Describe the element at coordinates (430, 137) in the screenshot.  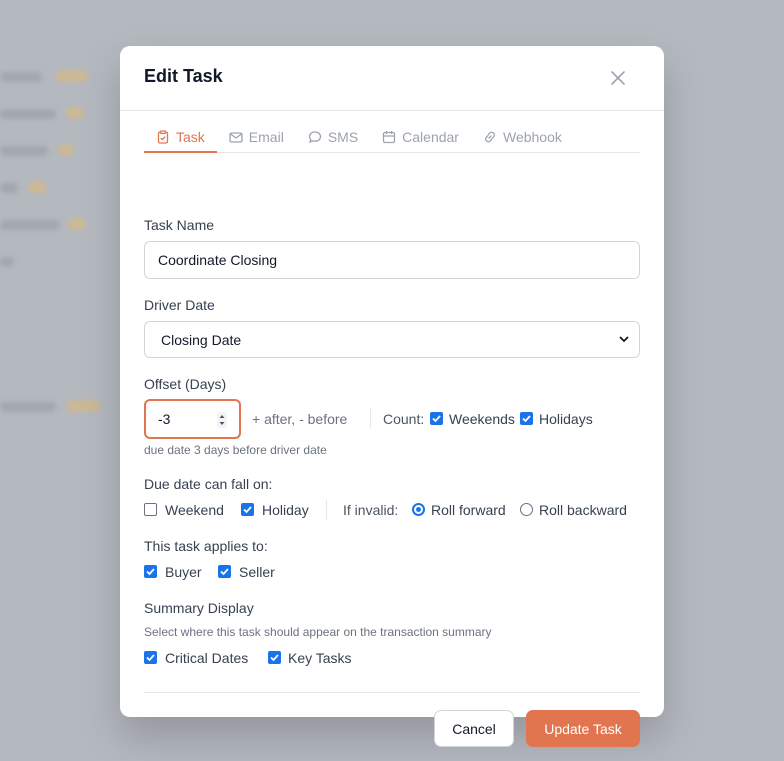
I see `tab-label: Calendar` at that location.